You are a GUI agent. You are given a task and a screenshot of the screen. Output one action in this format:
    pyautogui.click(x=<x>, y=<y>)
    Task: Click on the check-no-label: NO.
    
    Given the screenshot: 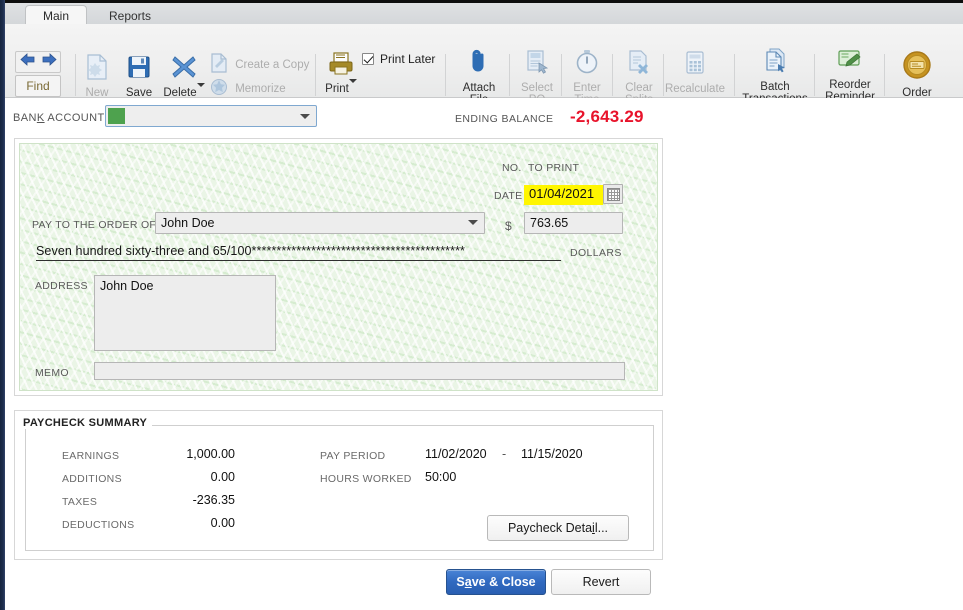 What is the action you would take?
    pyautogui.click(x=512, y=168)
    